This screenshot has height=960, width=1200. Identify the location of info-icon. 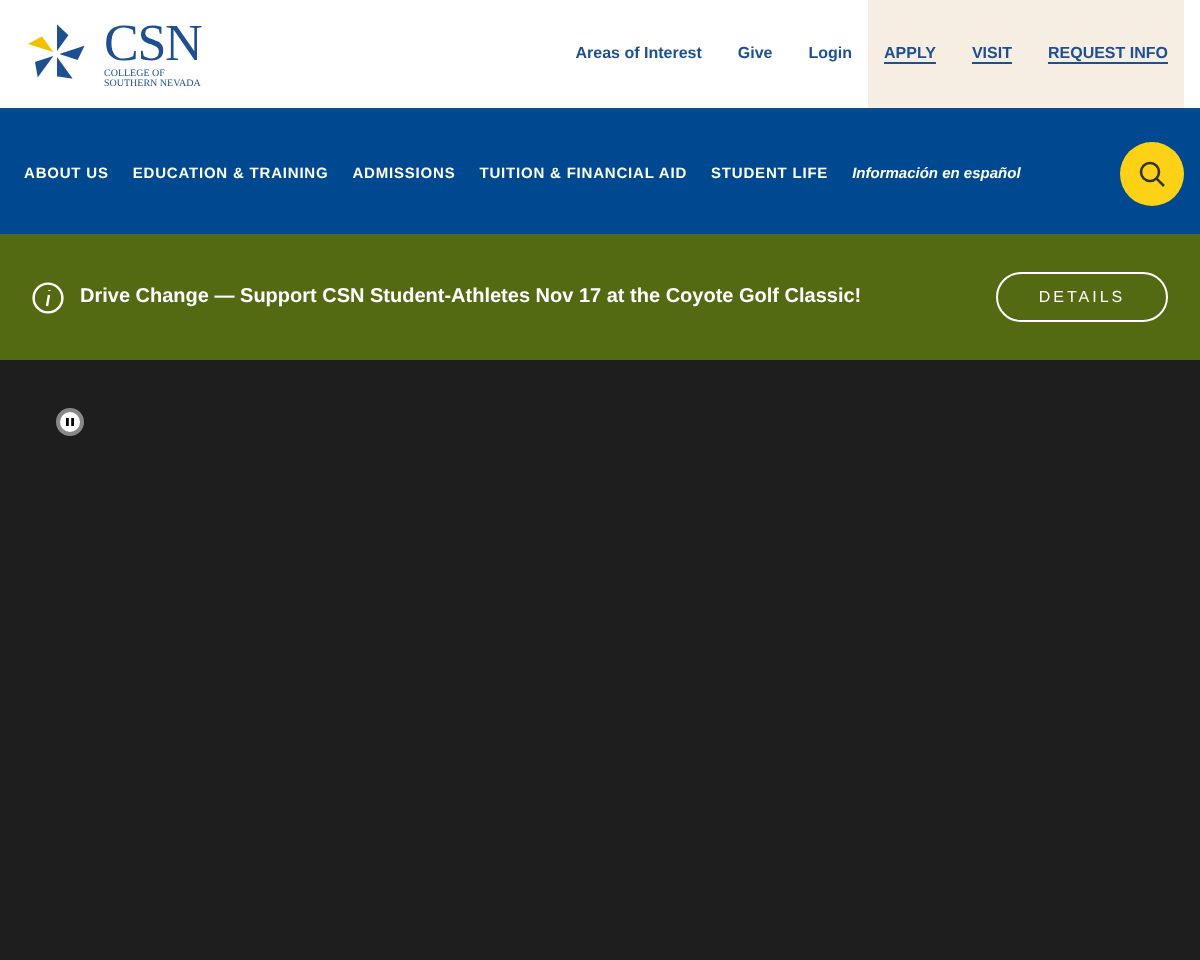
(48, 297).